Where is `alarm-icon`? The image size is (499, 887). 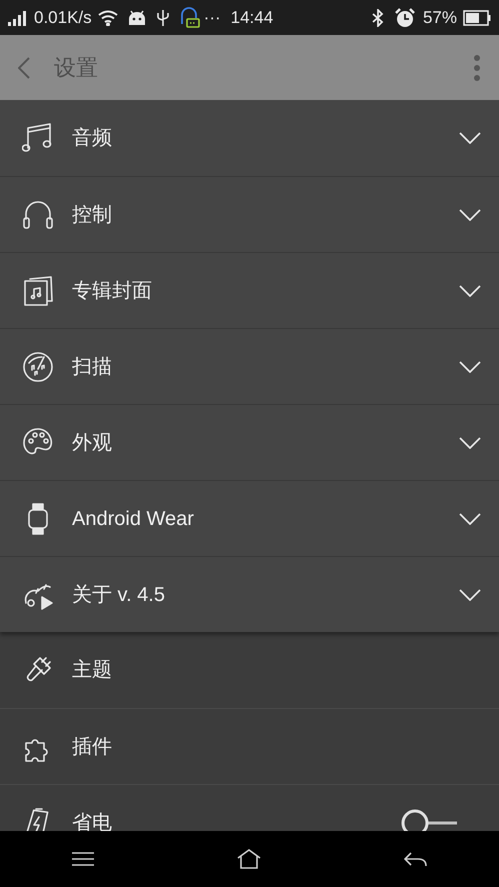
alarm-icon is located at coordinates (404, 18).